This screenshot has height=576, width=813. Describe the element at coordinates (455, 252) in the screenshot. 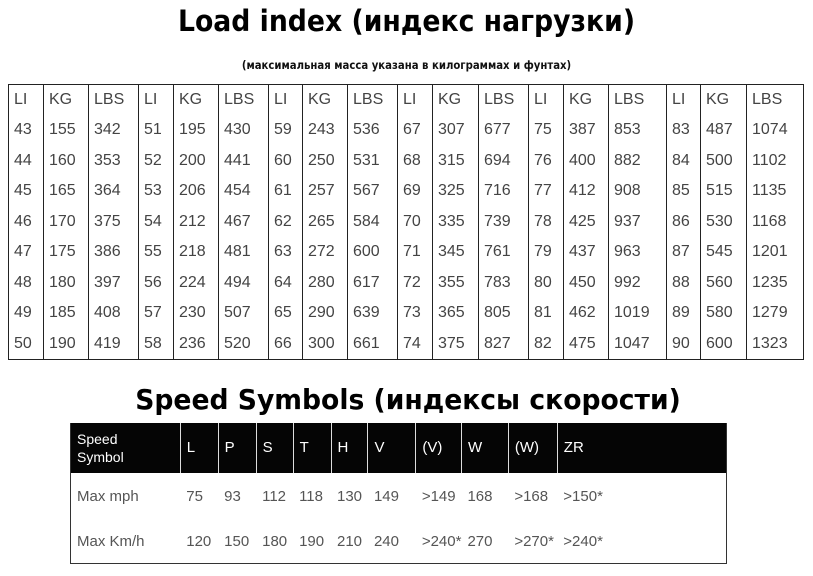

I see `table-cell: 345` at that location.